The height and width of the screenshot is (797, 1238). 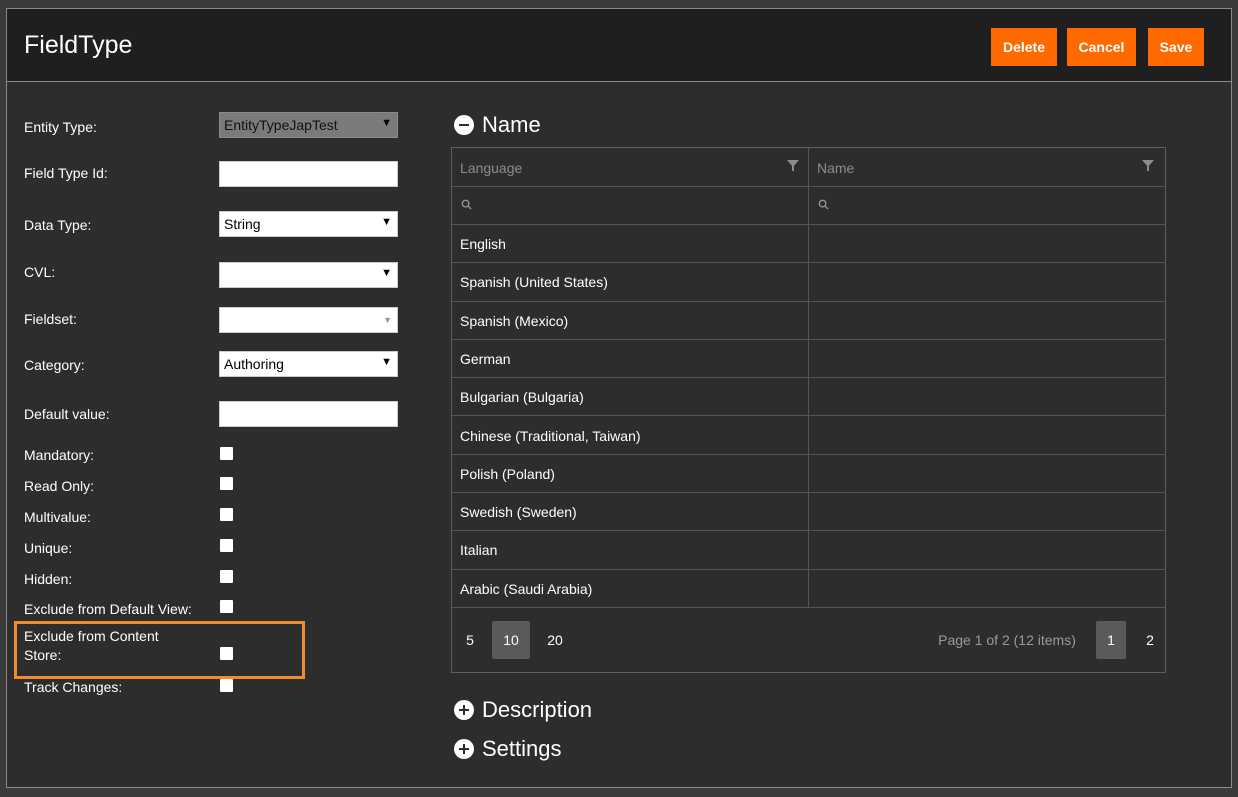 What do you see at coordinates (1150, 640) in the screenshot?
I see `page-2: 2` at bounding box center [1150, 640].